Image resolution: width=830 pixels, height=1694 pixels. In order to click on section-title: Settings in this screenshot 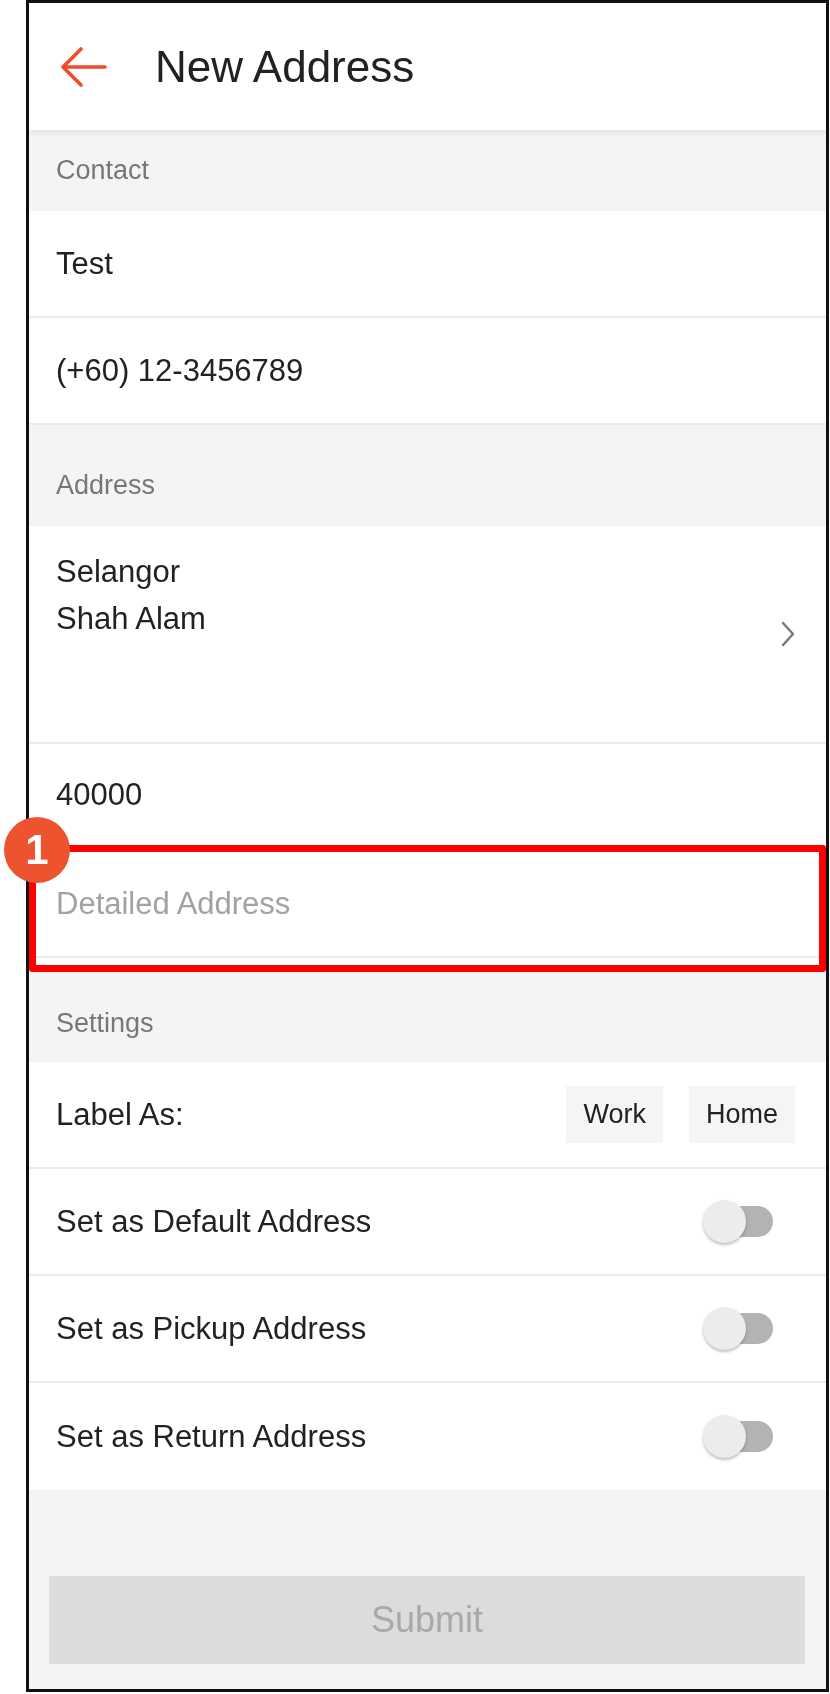, I will do `click(105, 1023)`.